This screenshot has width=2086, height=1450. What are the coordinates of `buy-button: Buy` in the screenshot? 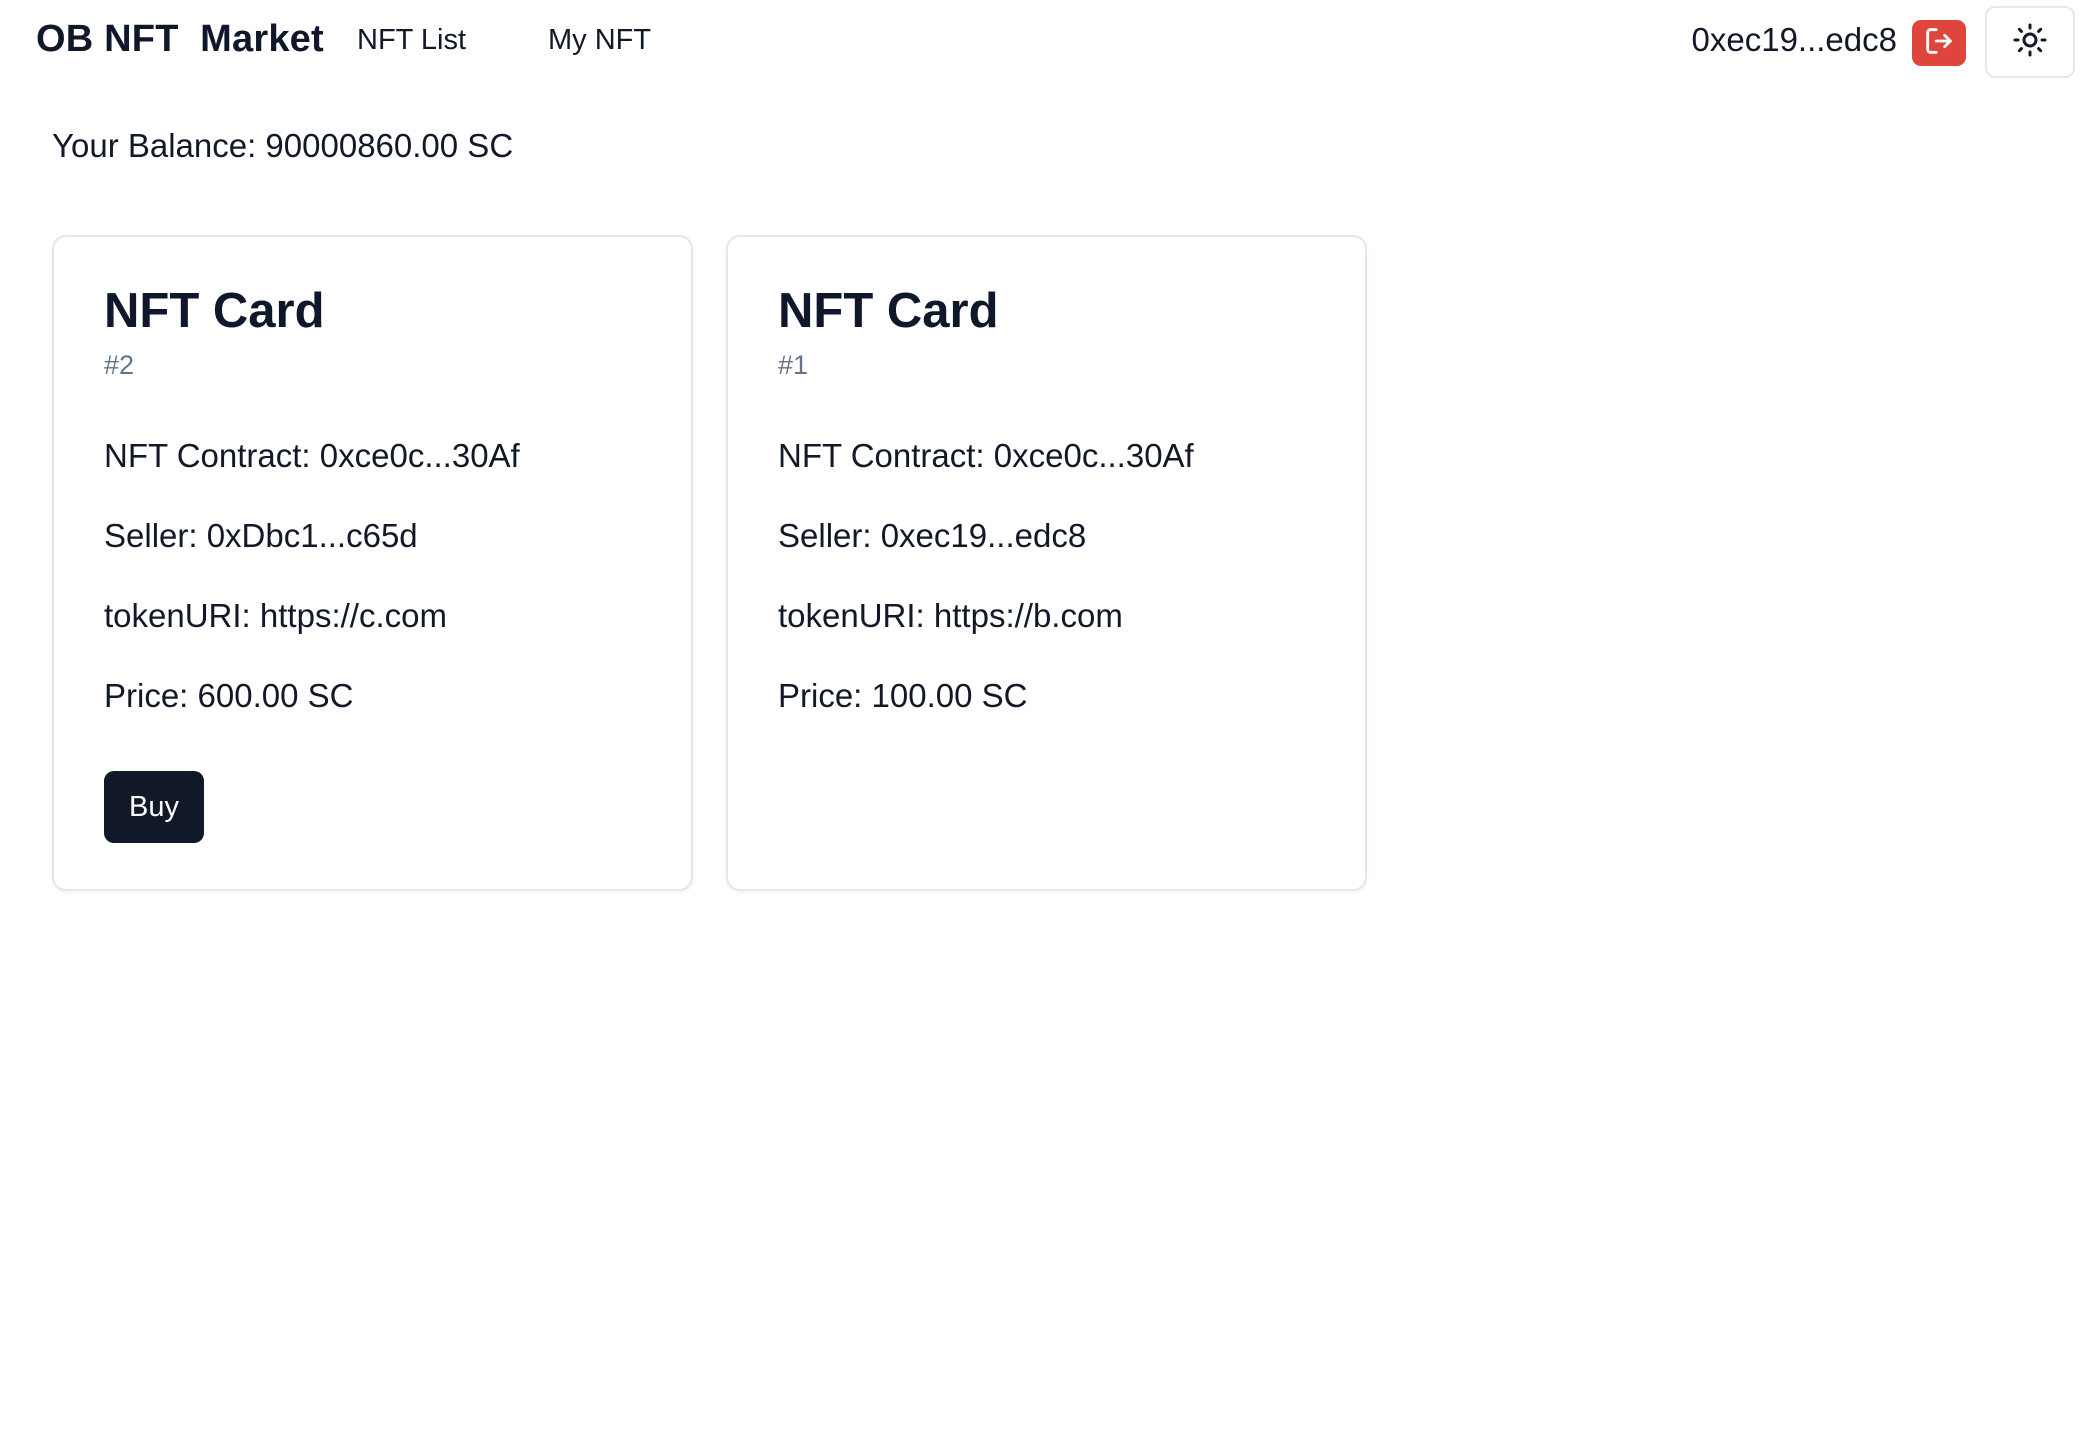 It's located at (154, 807).